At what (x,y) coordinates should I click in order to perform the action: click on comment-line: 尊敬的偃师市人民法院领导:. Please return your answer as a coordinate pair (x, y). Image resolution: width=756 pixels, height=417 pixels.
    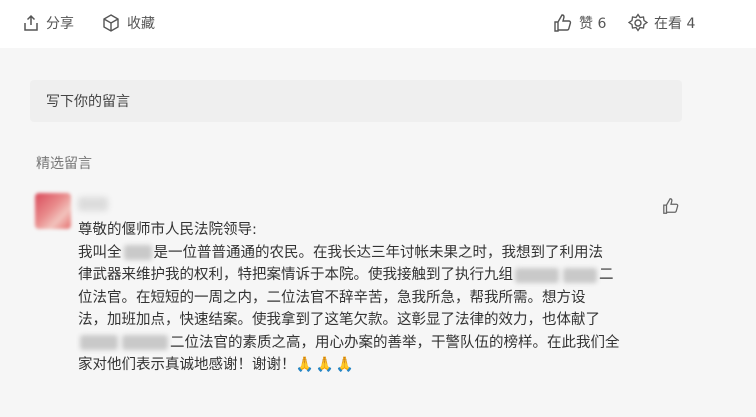
    Looking at the image, I should click on (167, 230).